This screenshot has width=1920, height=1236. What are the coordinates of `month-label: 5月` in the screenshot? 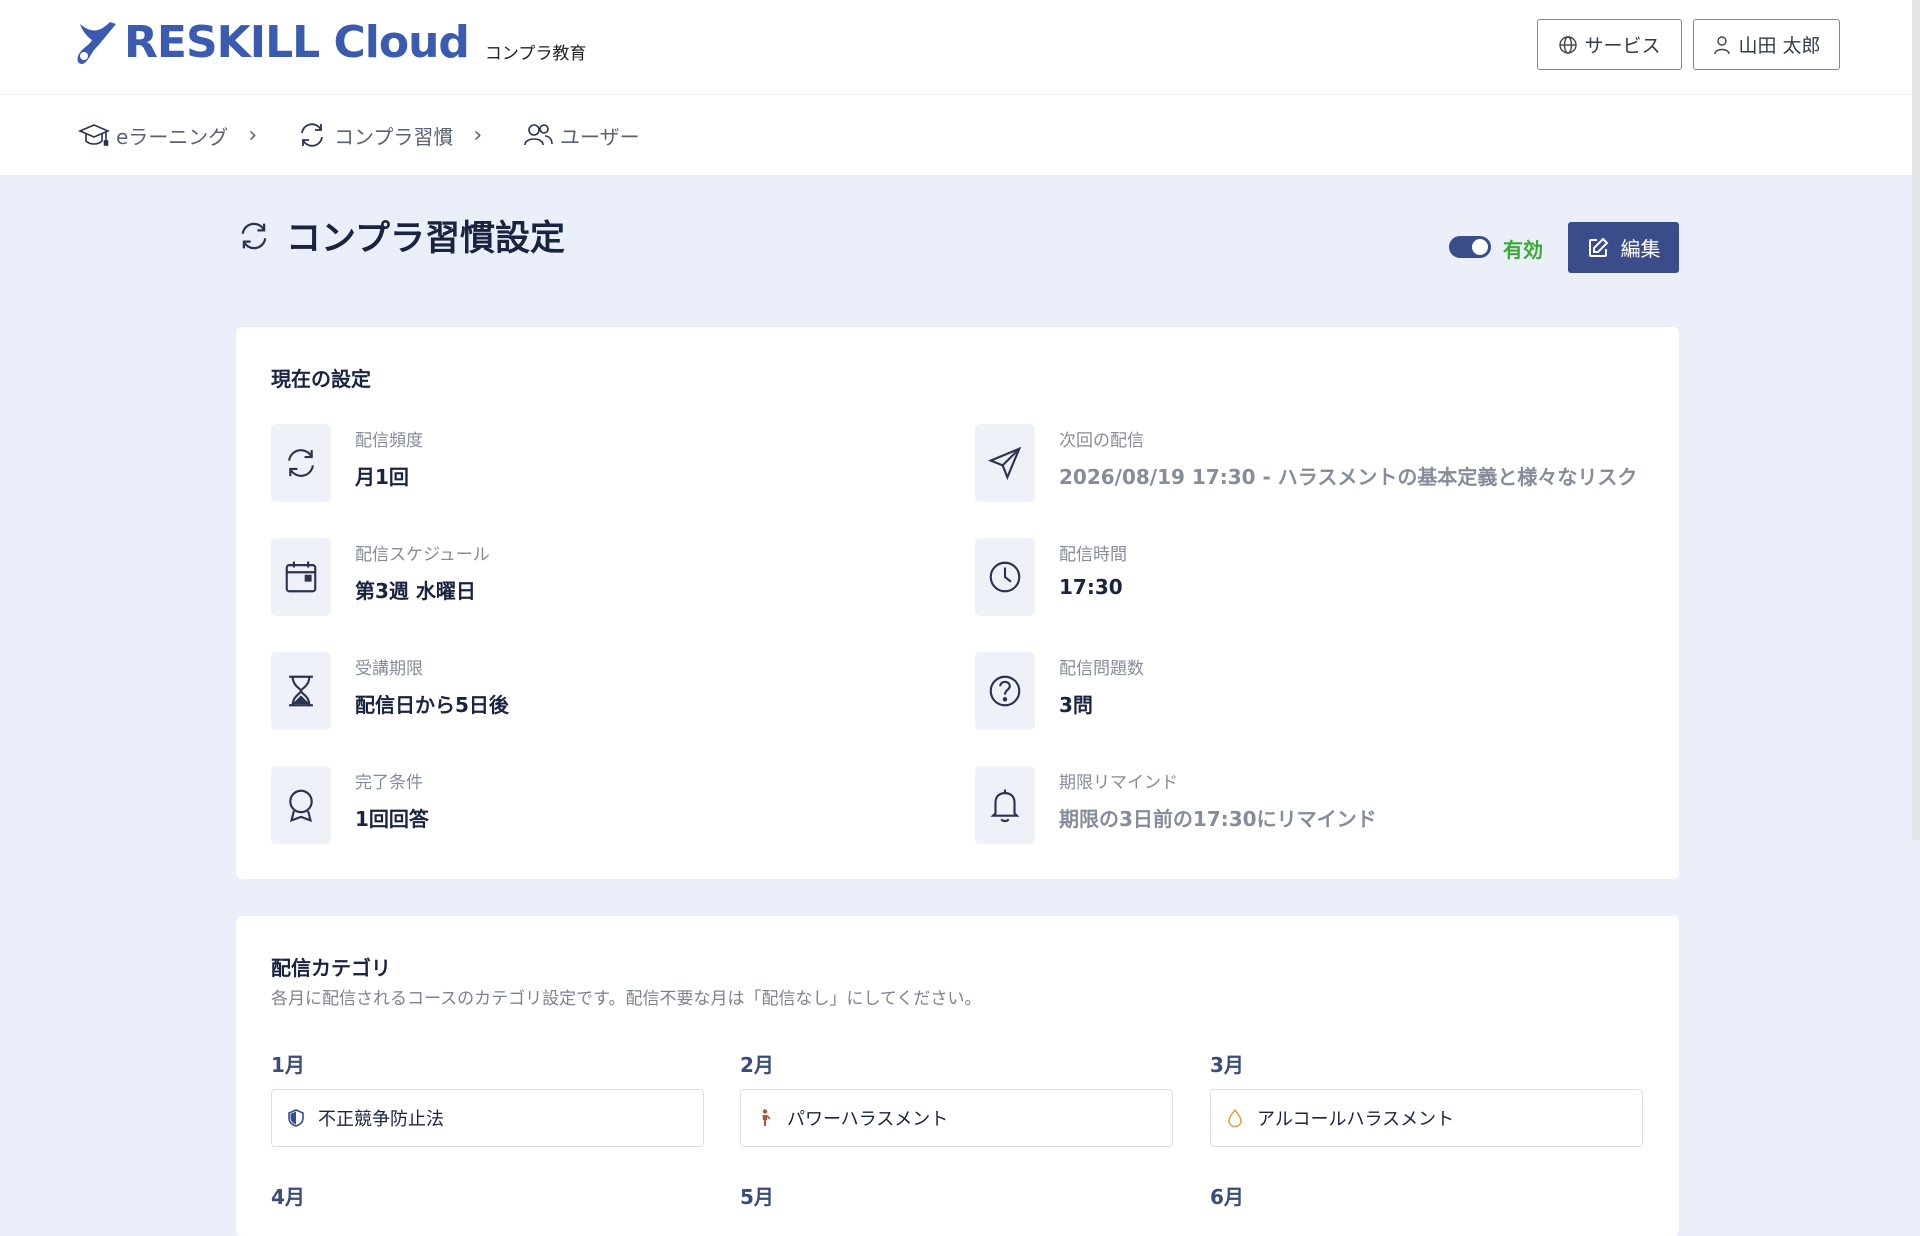 It's located at (757, 1197).